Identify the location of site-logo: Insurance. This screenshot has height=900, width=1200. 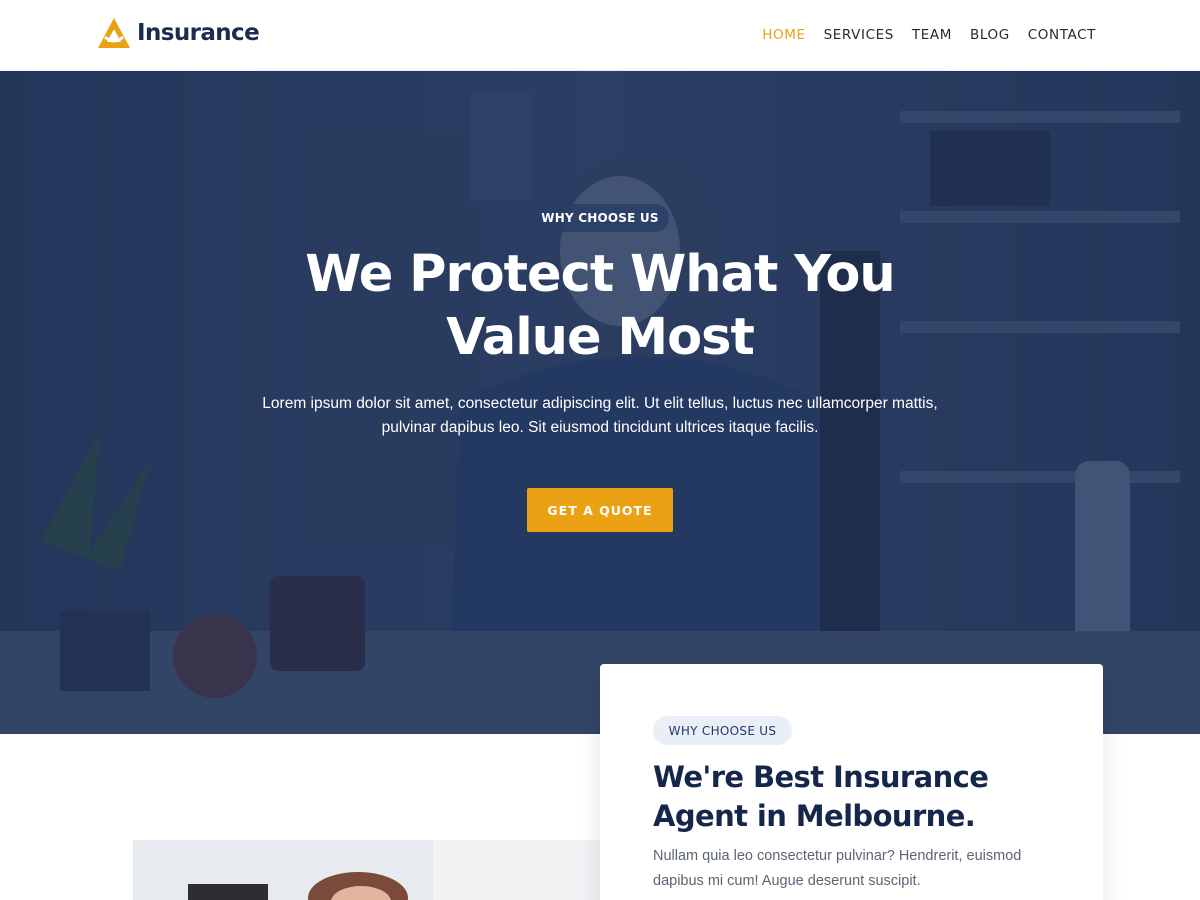
(178, 33).